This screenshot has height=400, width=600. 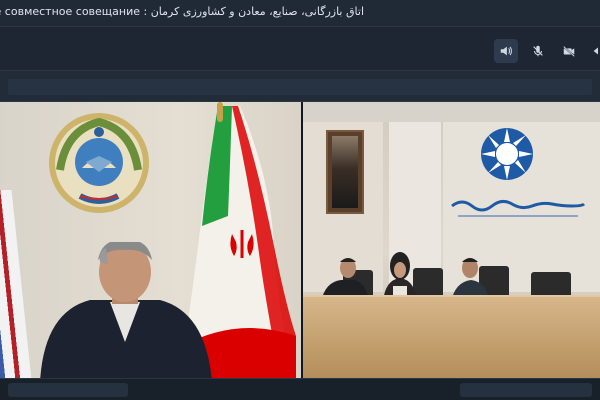 What do you see at coordinates (451, 112) in the screenshot?
I see `ceiling` at bounding box center [451, 112].